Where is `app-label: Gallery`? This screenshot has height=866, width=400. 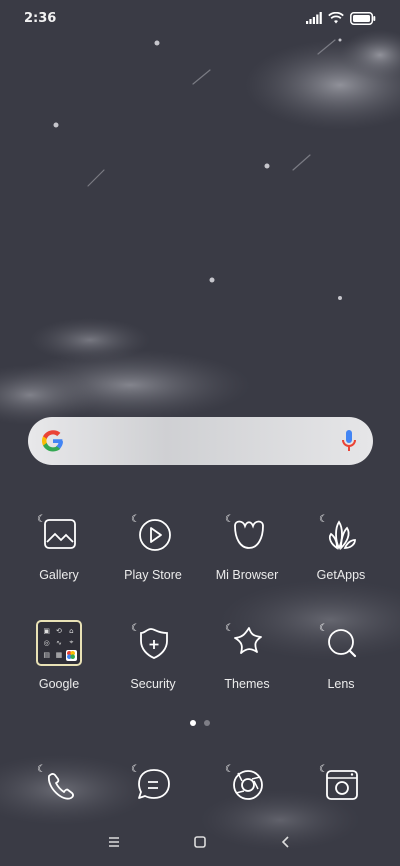 app-label: Gallery is located at coordinates (59, 575).